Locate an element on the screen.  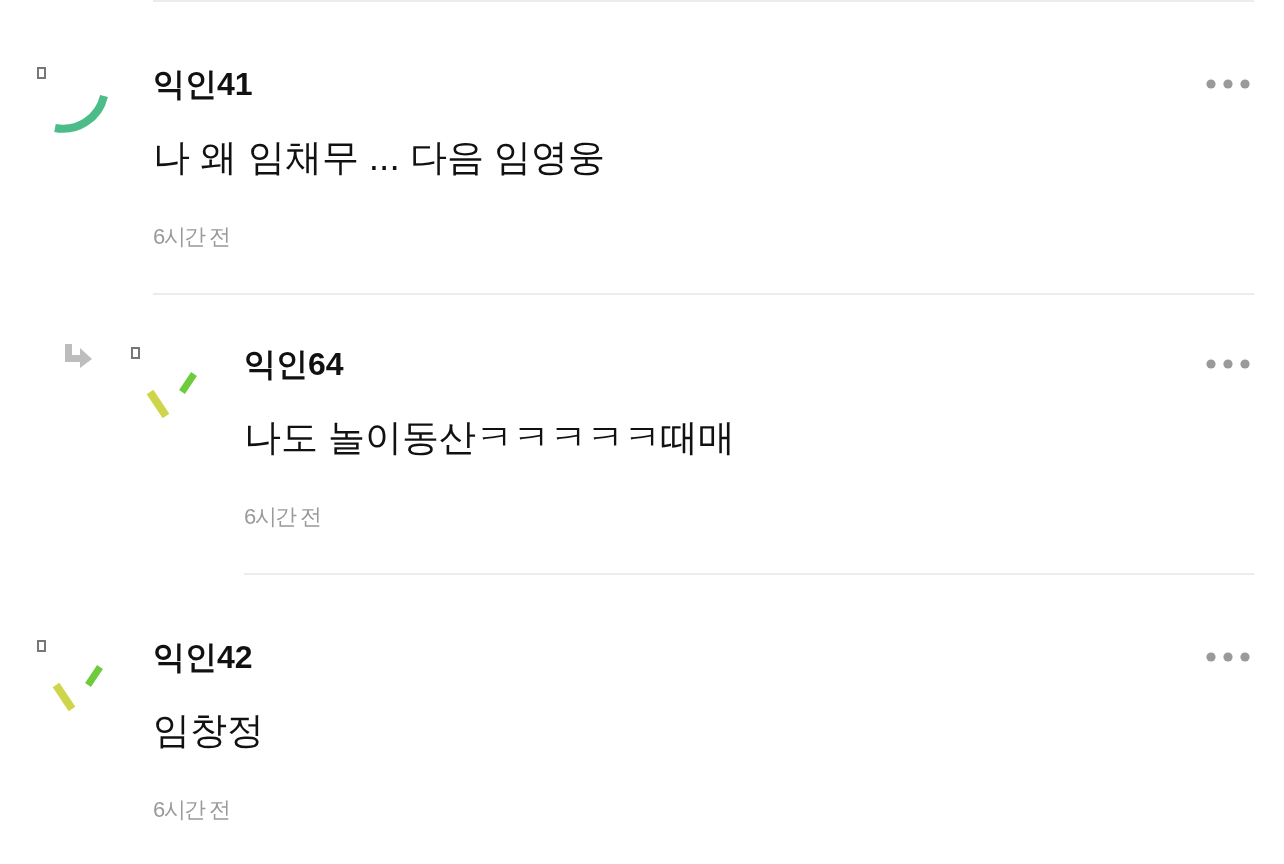
reply-arrow-icon is located at coordinates (78, 356).